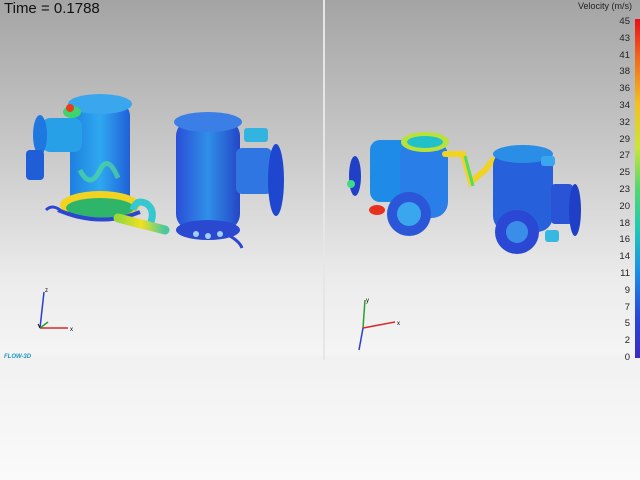 Image resolution: width=640 pixels, height=480 pixels. Describe the element at coordinates (624, 257) in the screenshot. I see `colorbar-tick-label: 14` at that location.